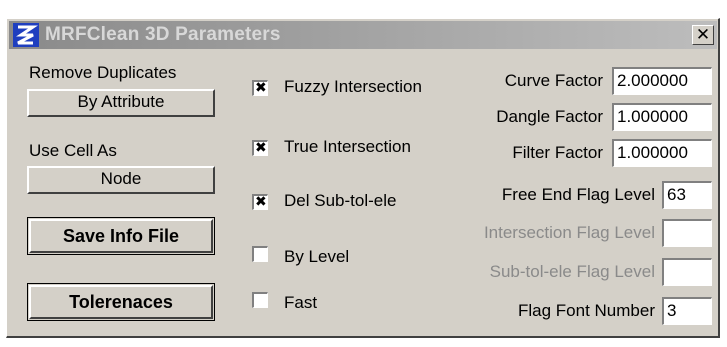 The height and width of the screenshot is (347, 727). I want to click on close-icon: ✕, so click(703, 34).